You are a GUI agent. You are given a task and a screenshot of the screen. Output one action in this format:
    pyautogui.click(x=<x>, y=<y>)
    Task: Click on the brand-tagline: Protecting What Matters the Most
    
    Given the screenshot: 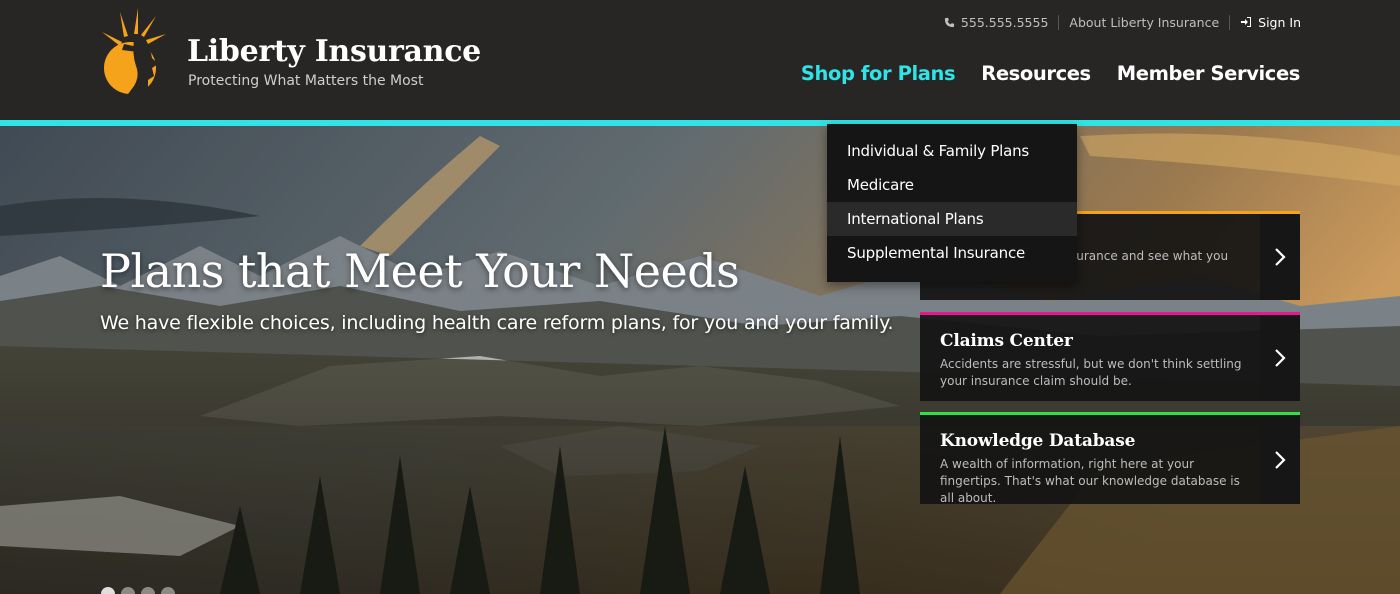 What is the action you would take?
    pyautogui.click(x=306, y=81)
    